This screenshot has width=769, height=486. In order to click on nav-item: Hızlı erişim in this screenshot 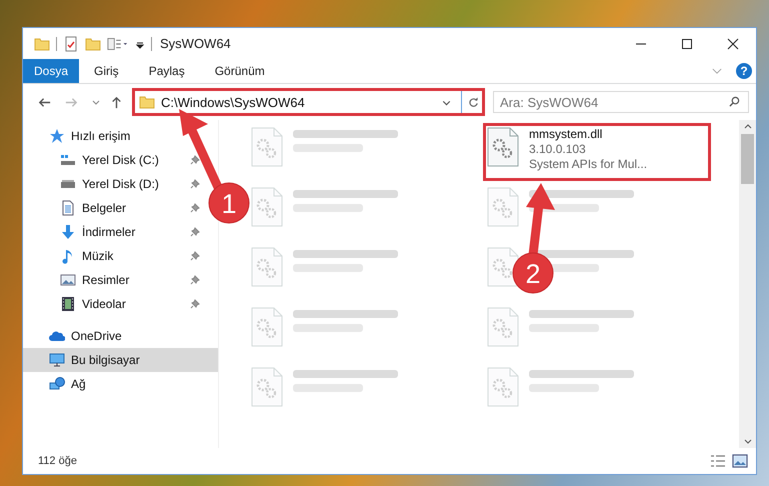, I will do `click(113, 136)`.